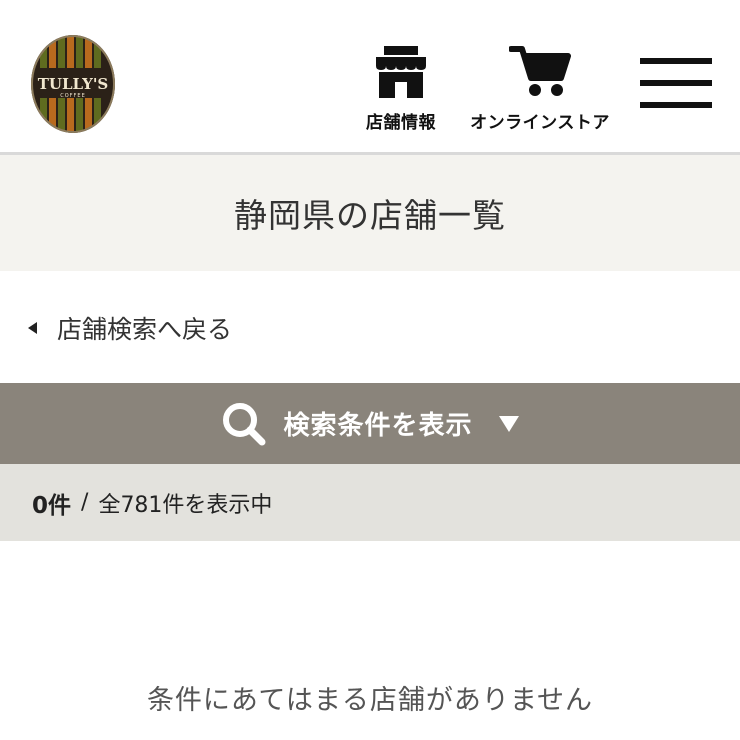  Describe the element at coordinates (540, 123) in the screenshot. I see `online-store-label: オンラインストア` at that location.